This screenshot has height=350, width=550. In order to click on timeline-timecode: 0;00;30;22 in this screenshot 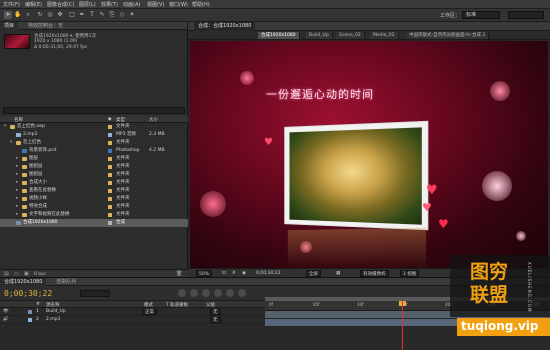, I will do `click(28, 293)`.